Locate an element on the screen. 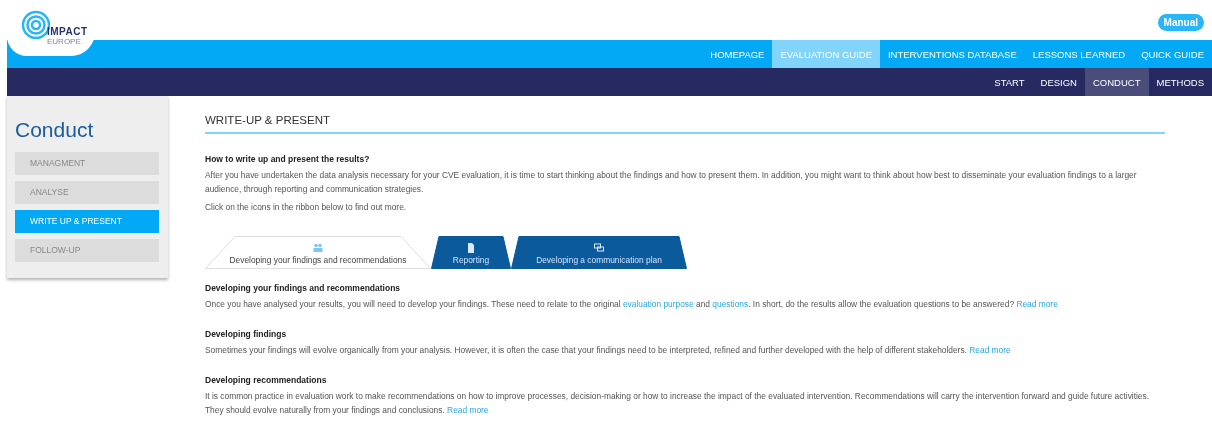  intro-paragraph: After you have undertaken the data analysis necessary for your CVE evaluation, it is time to start thinking about the findings and how to present them. In addition, you might want to think about how best to disseminate your evaluation findings to a larger audience, through reporting and communication strategies. is located at coordinates (671, 182).